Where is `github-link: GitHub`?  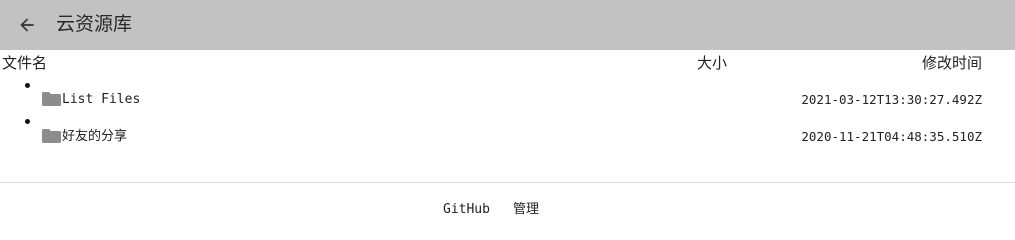 github-link: GitHub is located at coordinates (466, 210).